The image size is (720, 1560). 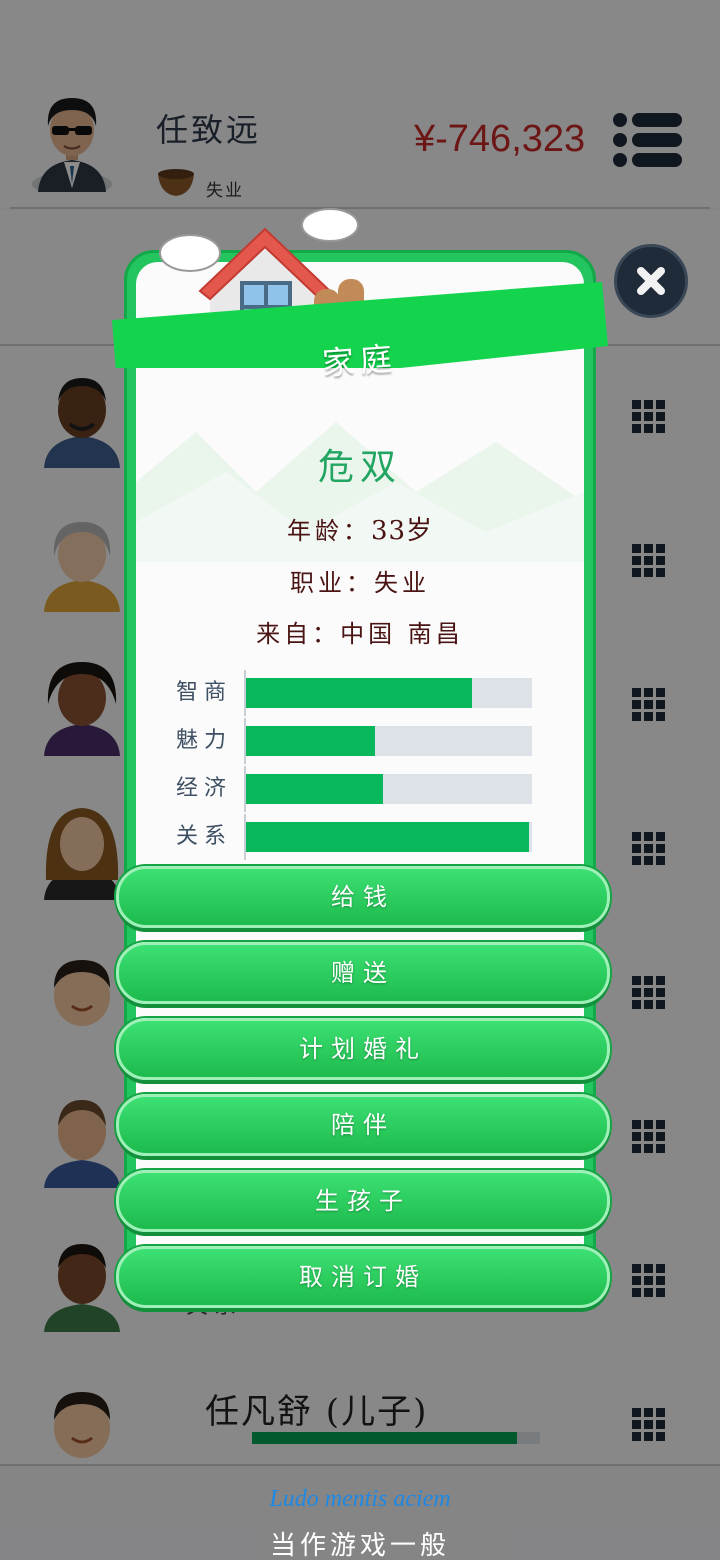 I want to click on cancel-engagement-button: 取消订婚, so click(x=363, y=1277).